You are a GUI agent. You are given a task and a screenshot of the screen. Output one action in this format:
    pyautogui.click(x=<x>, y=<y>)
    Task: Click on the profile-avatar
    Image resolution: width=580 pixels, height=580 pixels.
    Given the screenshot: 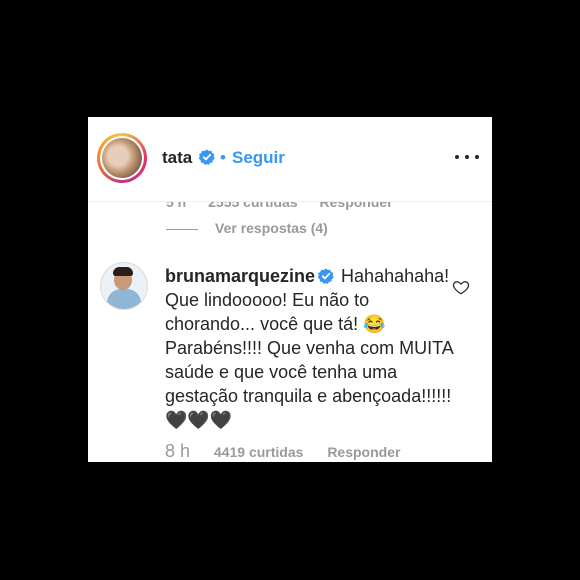 What is the action you would take?
    pyautogui.click(x=122, y=158)
    